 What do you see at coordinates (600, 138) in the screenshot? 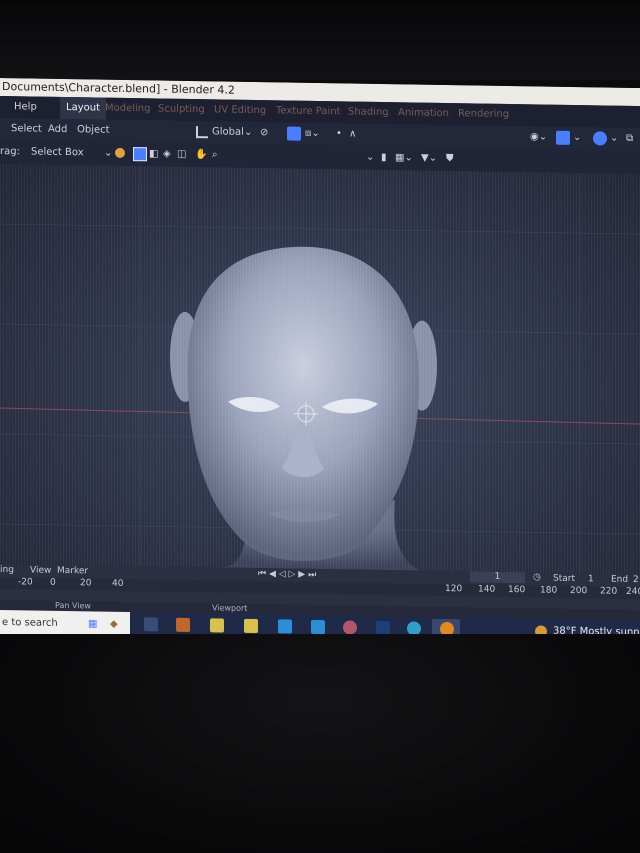
I see `overlay-icon` at bounding box center [600, 138].